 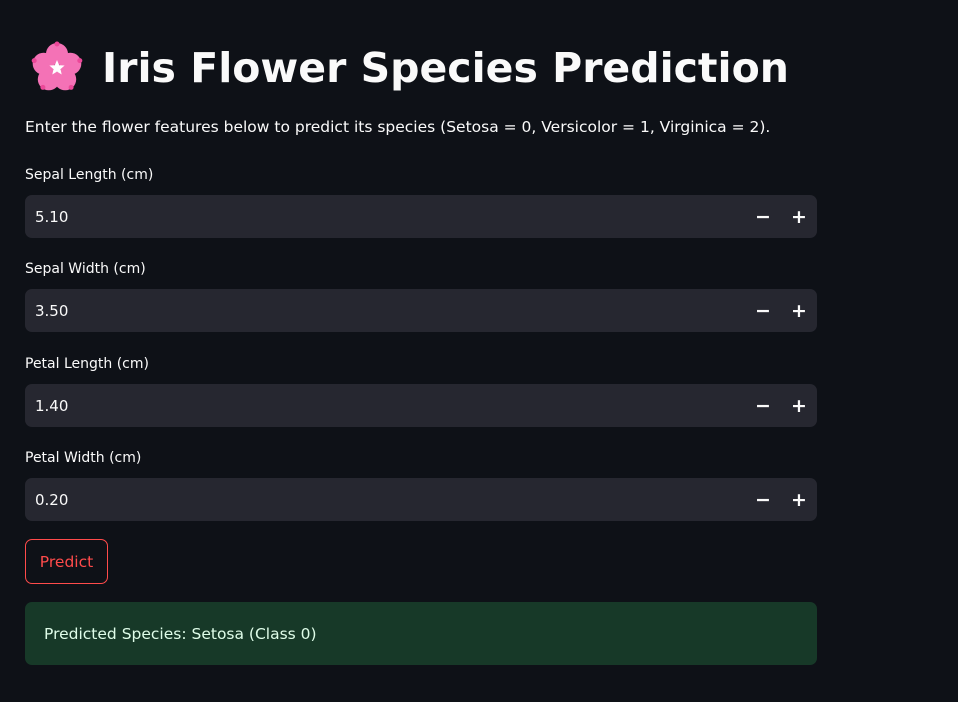 I want to click on sepal-length-label: Sepal Length (cm), so click(x=89, y=175).